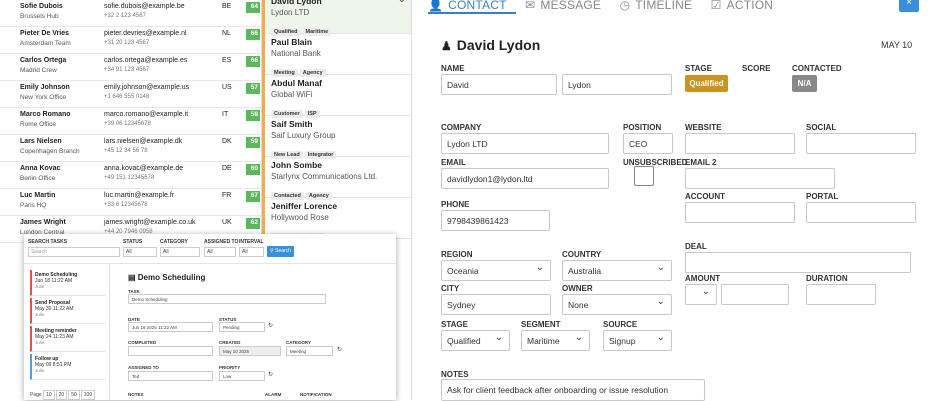 Image resolution: width=940 pixels, height=401 pixels. Describe the element at coordinates (827, 278) in the screenshot. I see `duration-label: DURATION` at that location.